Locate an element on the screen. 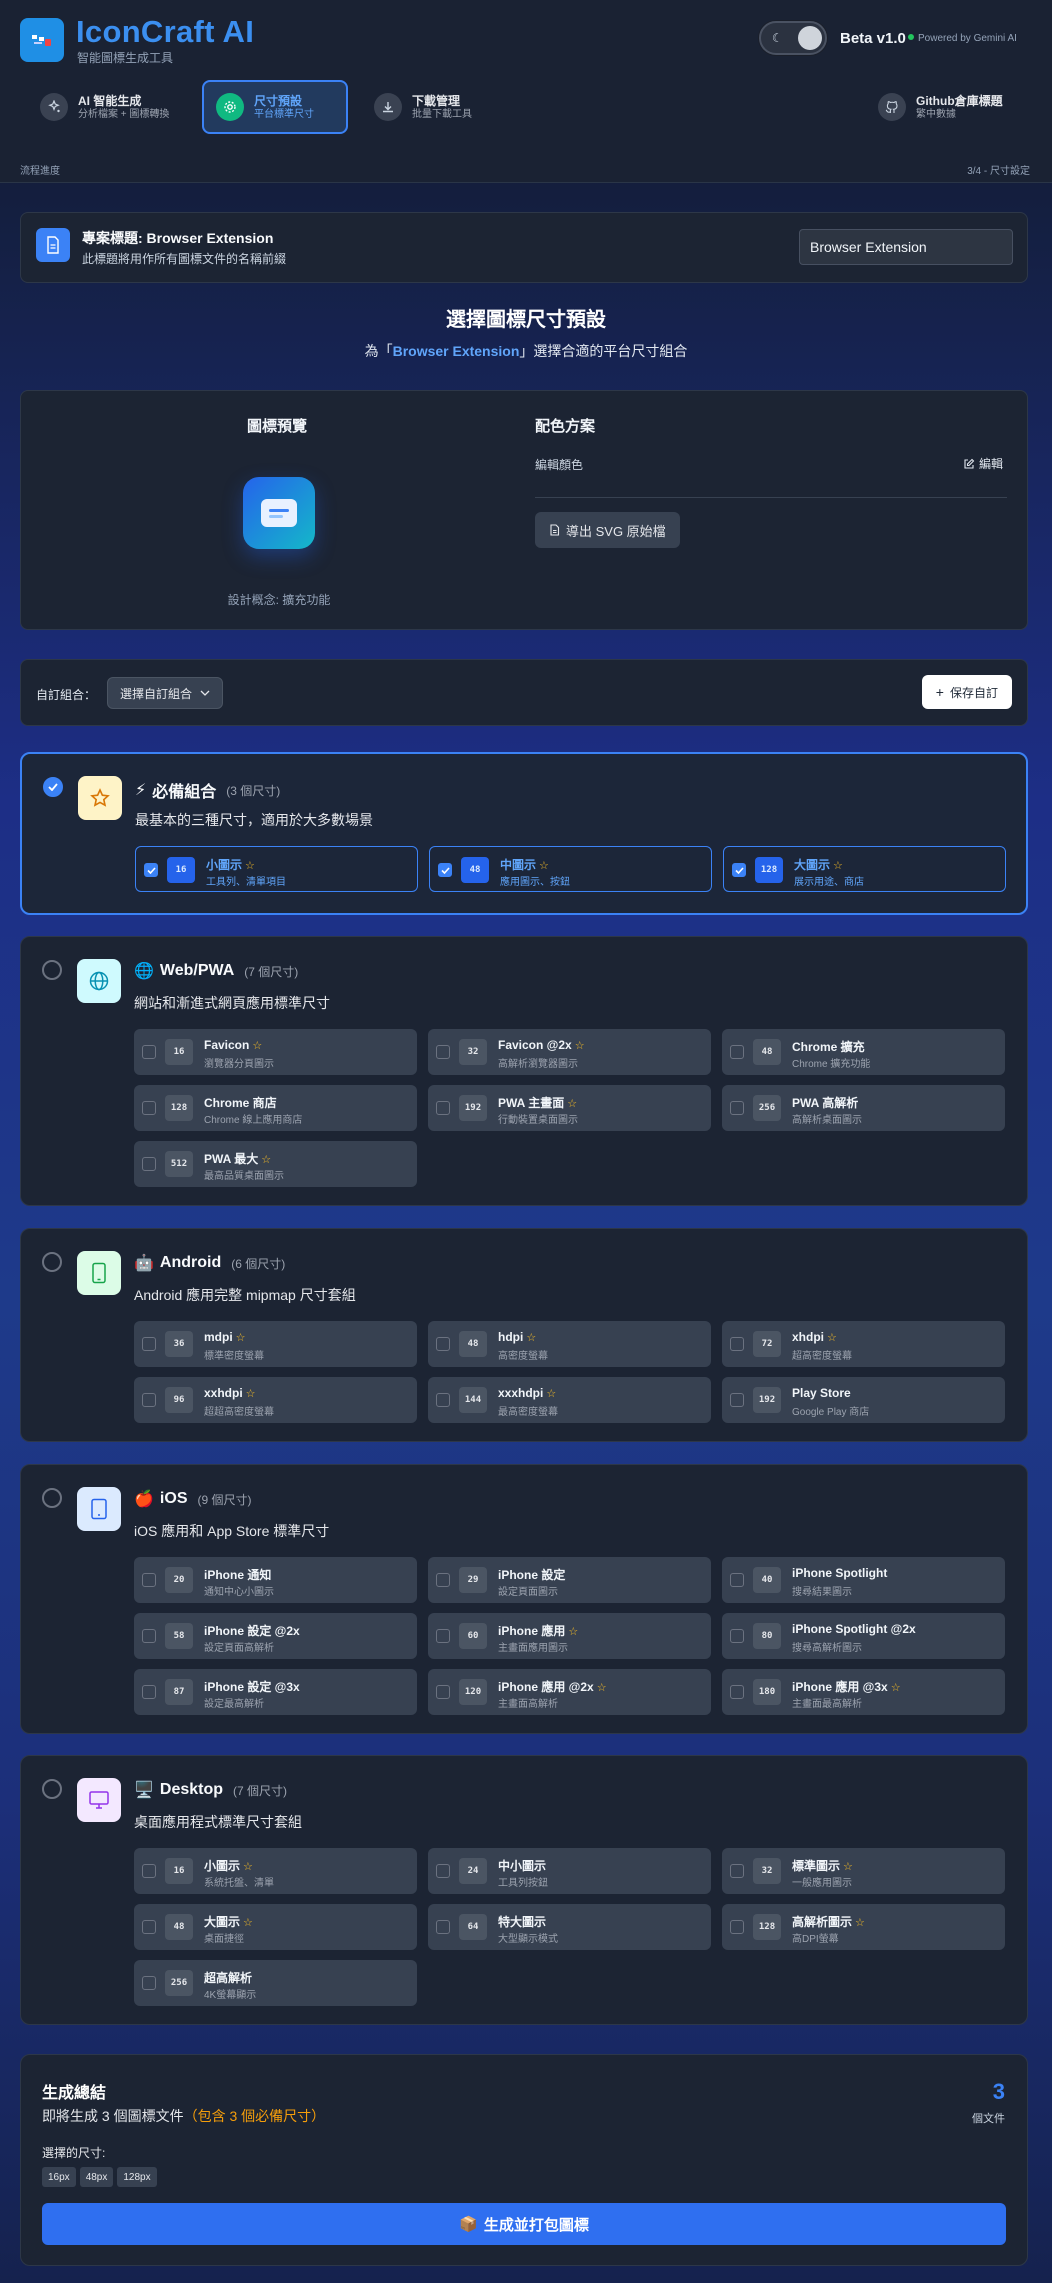 The height and width of the screenshot is (2283, 1052). size-name: 小圖示 ☆ is located at coordinates (228, 1866).